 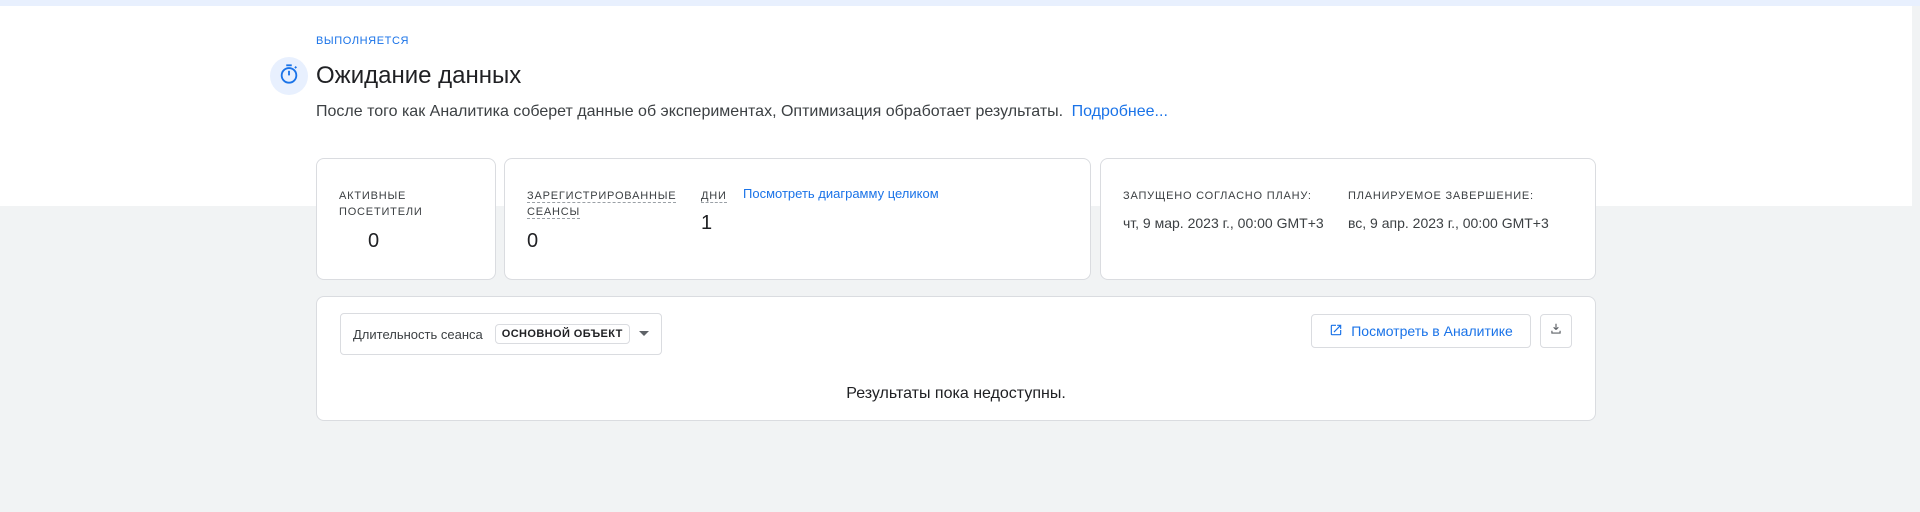 I want to click on started-label: ЗАПУЩЕНО СОГЛАСНО ПЛАНУ:, so click(x=1217, y=196).